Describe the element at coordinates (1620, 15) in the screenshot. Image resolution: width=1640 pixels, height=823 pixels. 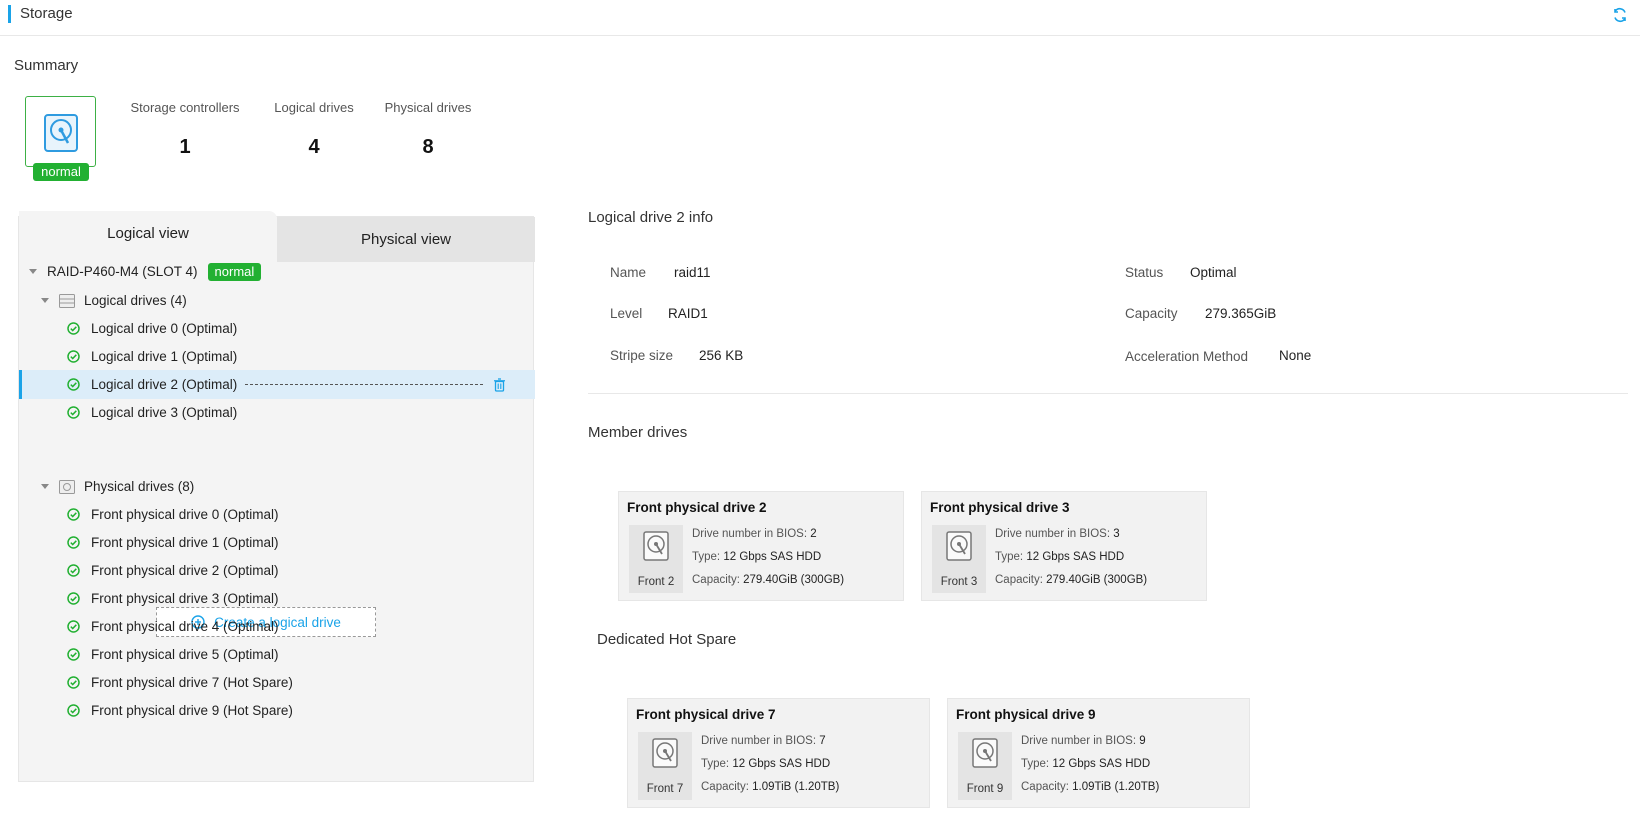
I see `refresh-icon` at that location.